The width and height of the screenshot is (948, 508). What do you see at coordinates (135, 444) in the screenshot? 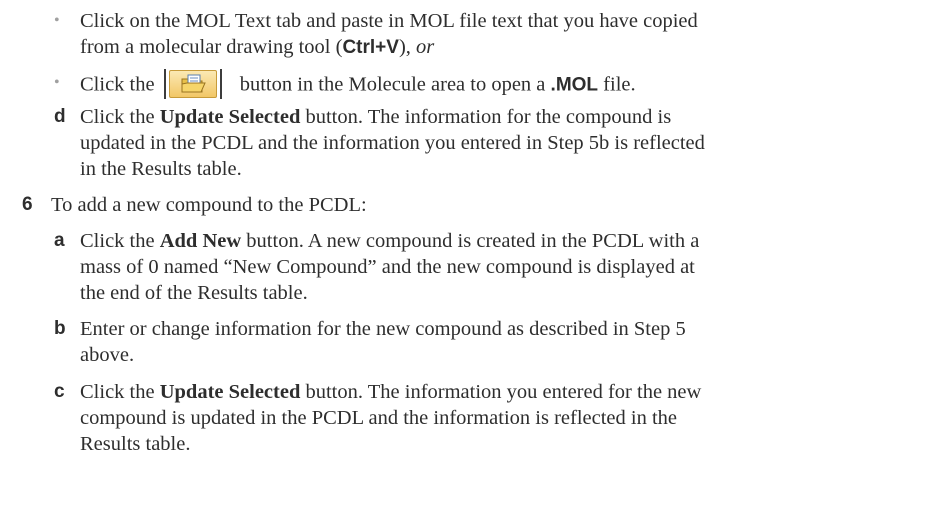
I see `step-c-line3: Results table.` at bounding box center [135, 444].